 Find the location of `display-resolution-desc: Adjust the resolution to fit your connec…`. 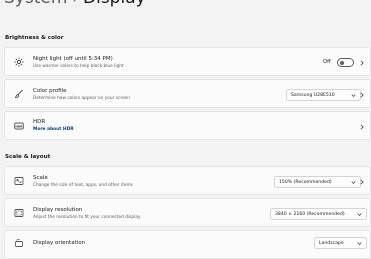

display-resolution-desc: Adjust the resolution to fit your connec… is located at coordinates (87, 217).